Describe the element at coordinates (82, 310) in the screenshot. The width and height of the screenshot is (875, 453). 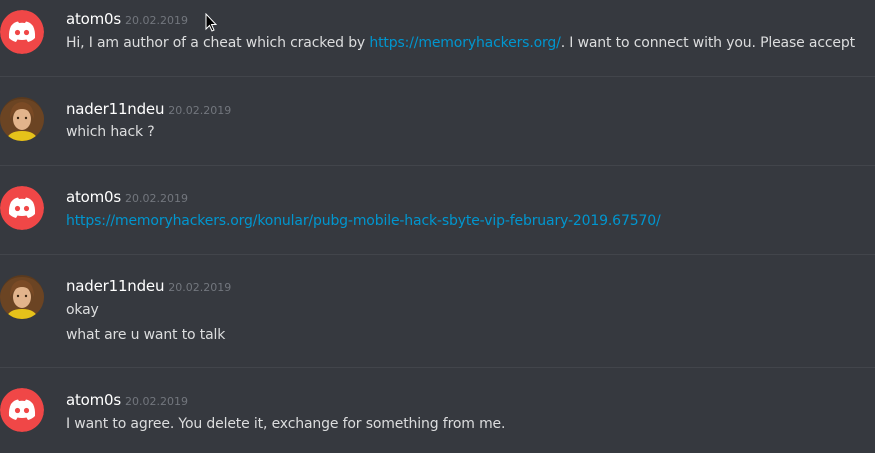
I see `message-text: okay` at that location.